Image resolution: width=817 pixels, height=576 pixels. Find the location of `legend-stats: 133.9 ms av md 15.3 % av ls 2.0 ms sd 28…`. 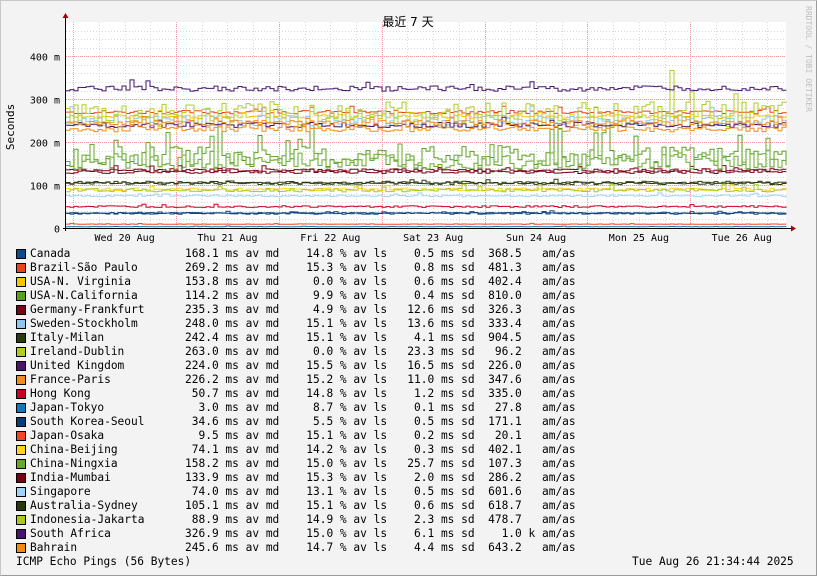

legend-stats: 133.9 ms av md 15.3 % av ls 2.0 ms sd 28… is located at coordinates (380, 477).